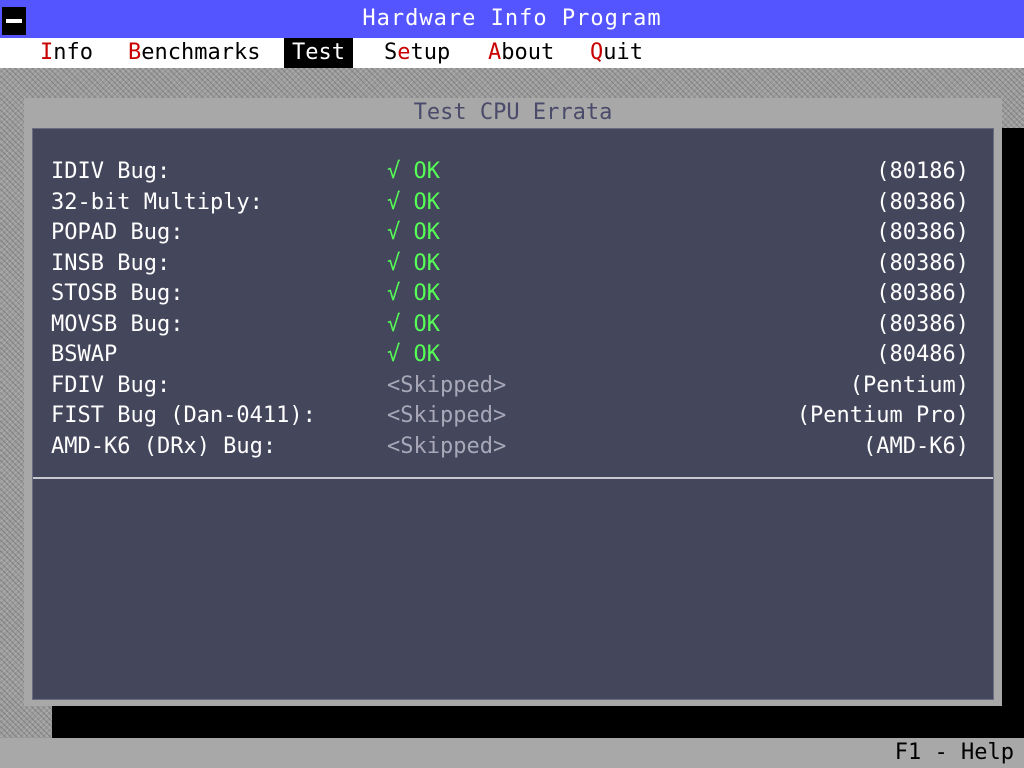  I want to click on menu-label-prefix: S, so click(391, 52).